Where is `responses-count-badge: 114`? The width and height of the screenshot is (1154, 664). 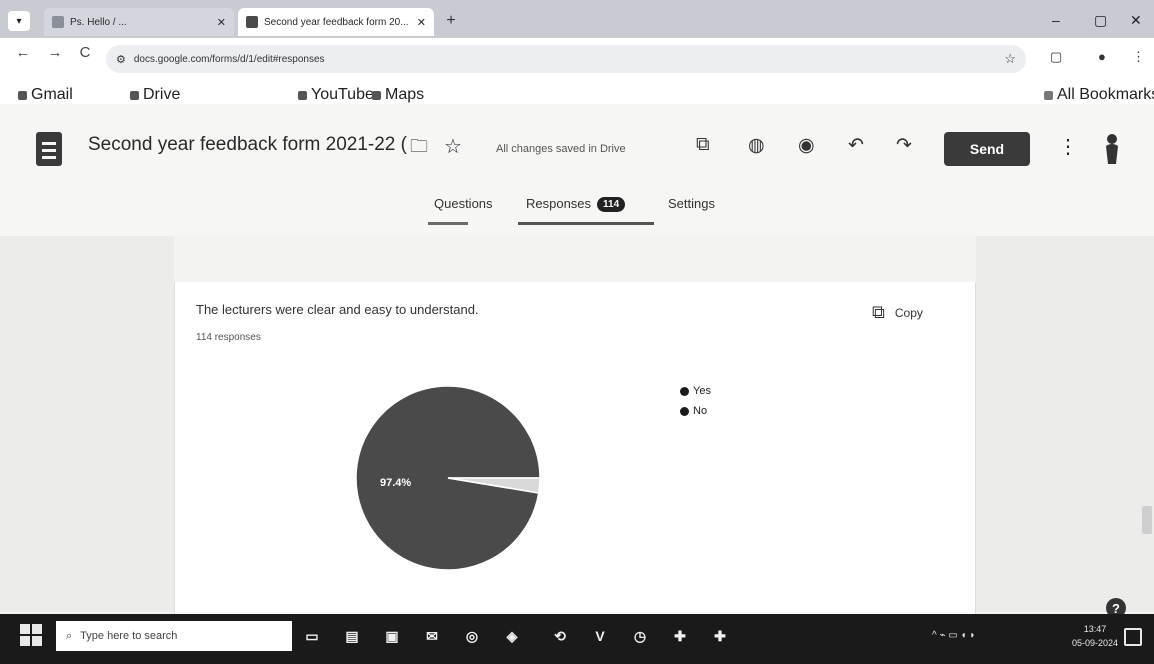 responses-count-badge: 114 is located at coordinates (611, 205).